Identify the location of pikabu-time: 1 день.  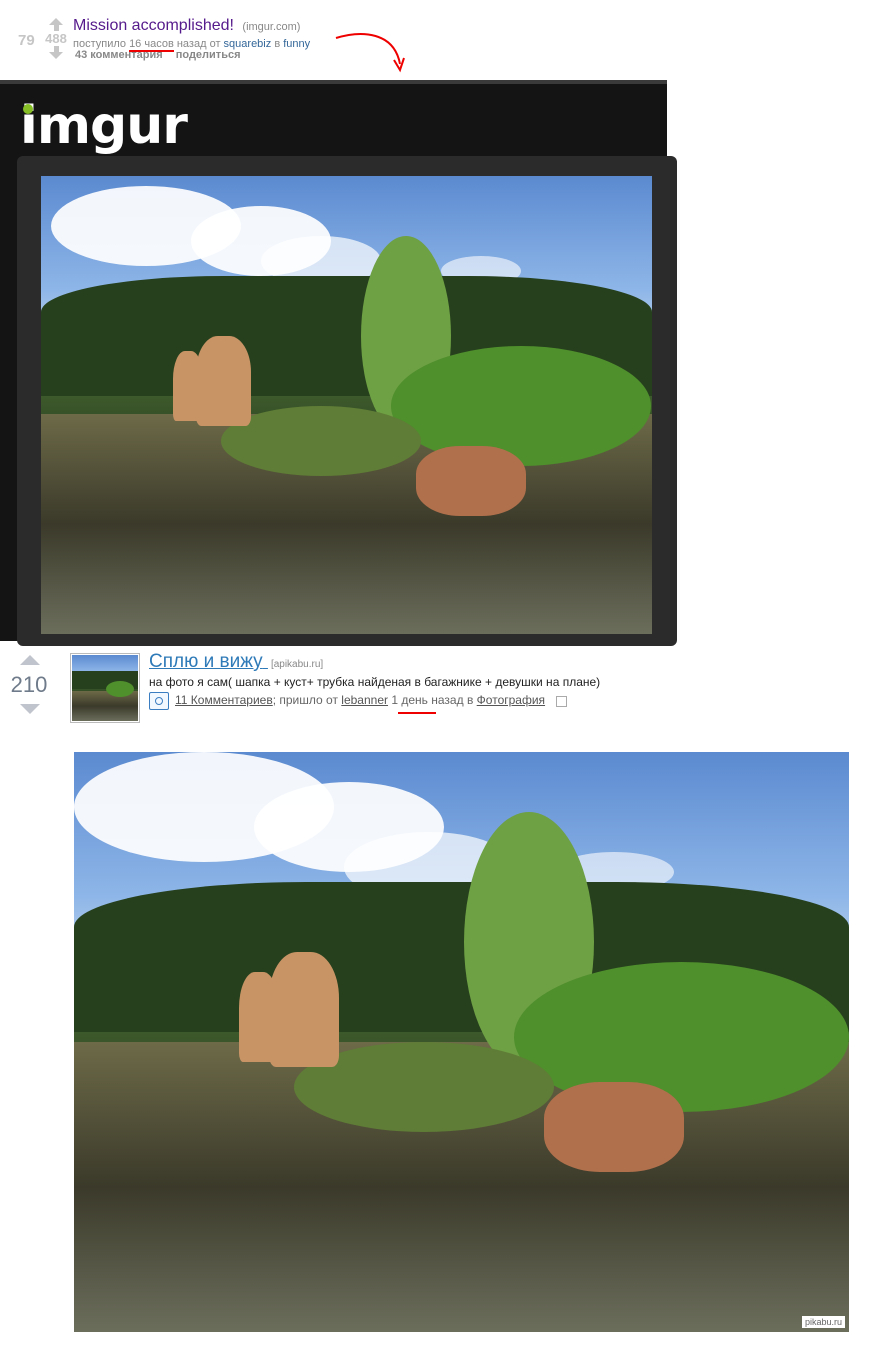
(409, 700).